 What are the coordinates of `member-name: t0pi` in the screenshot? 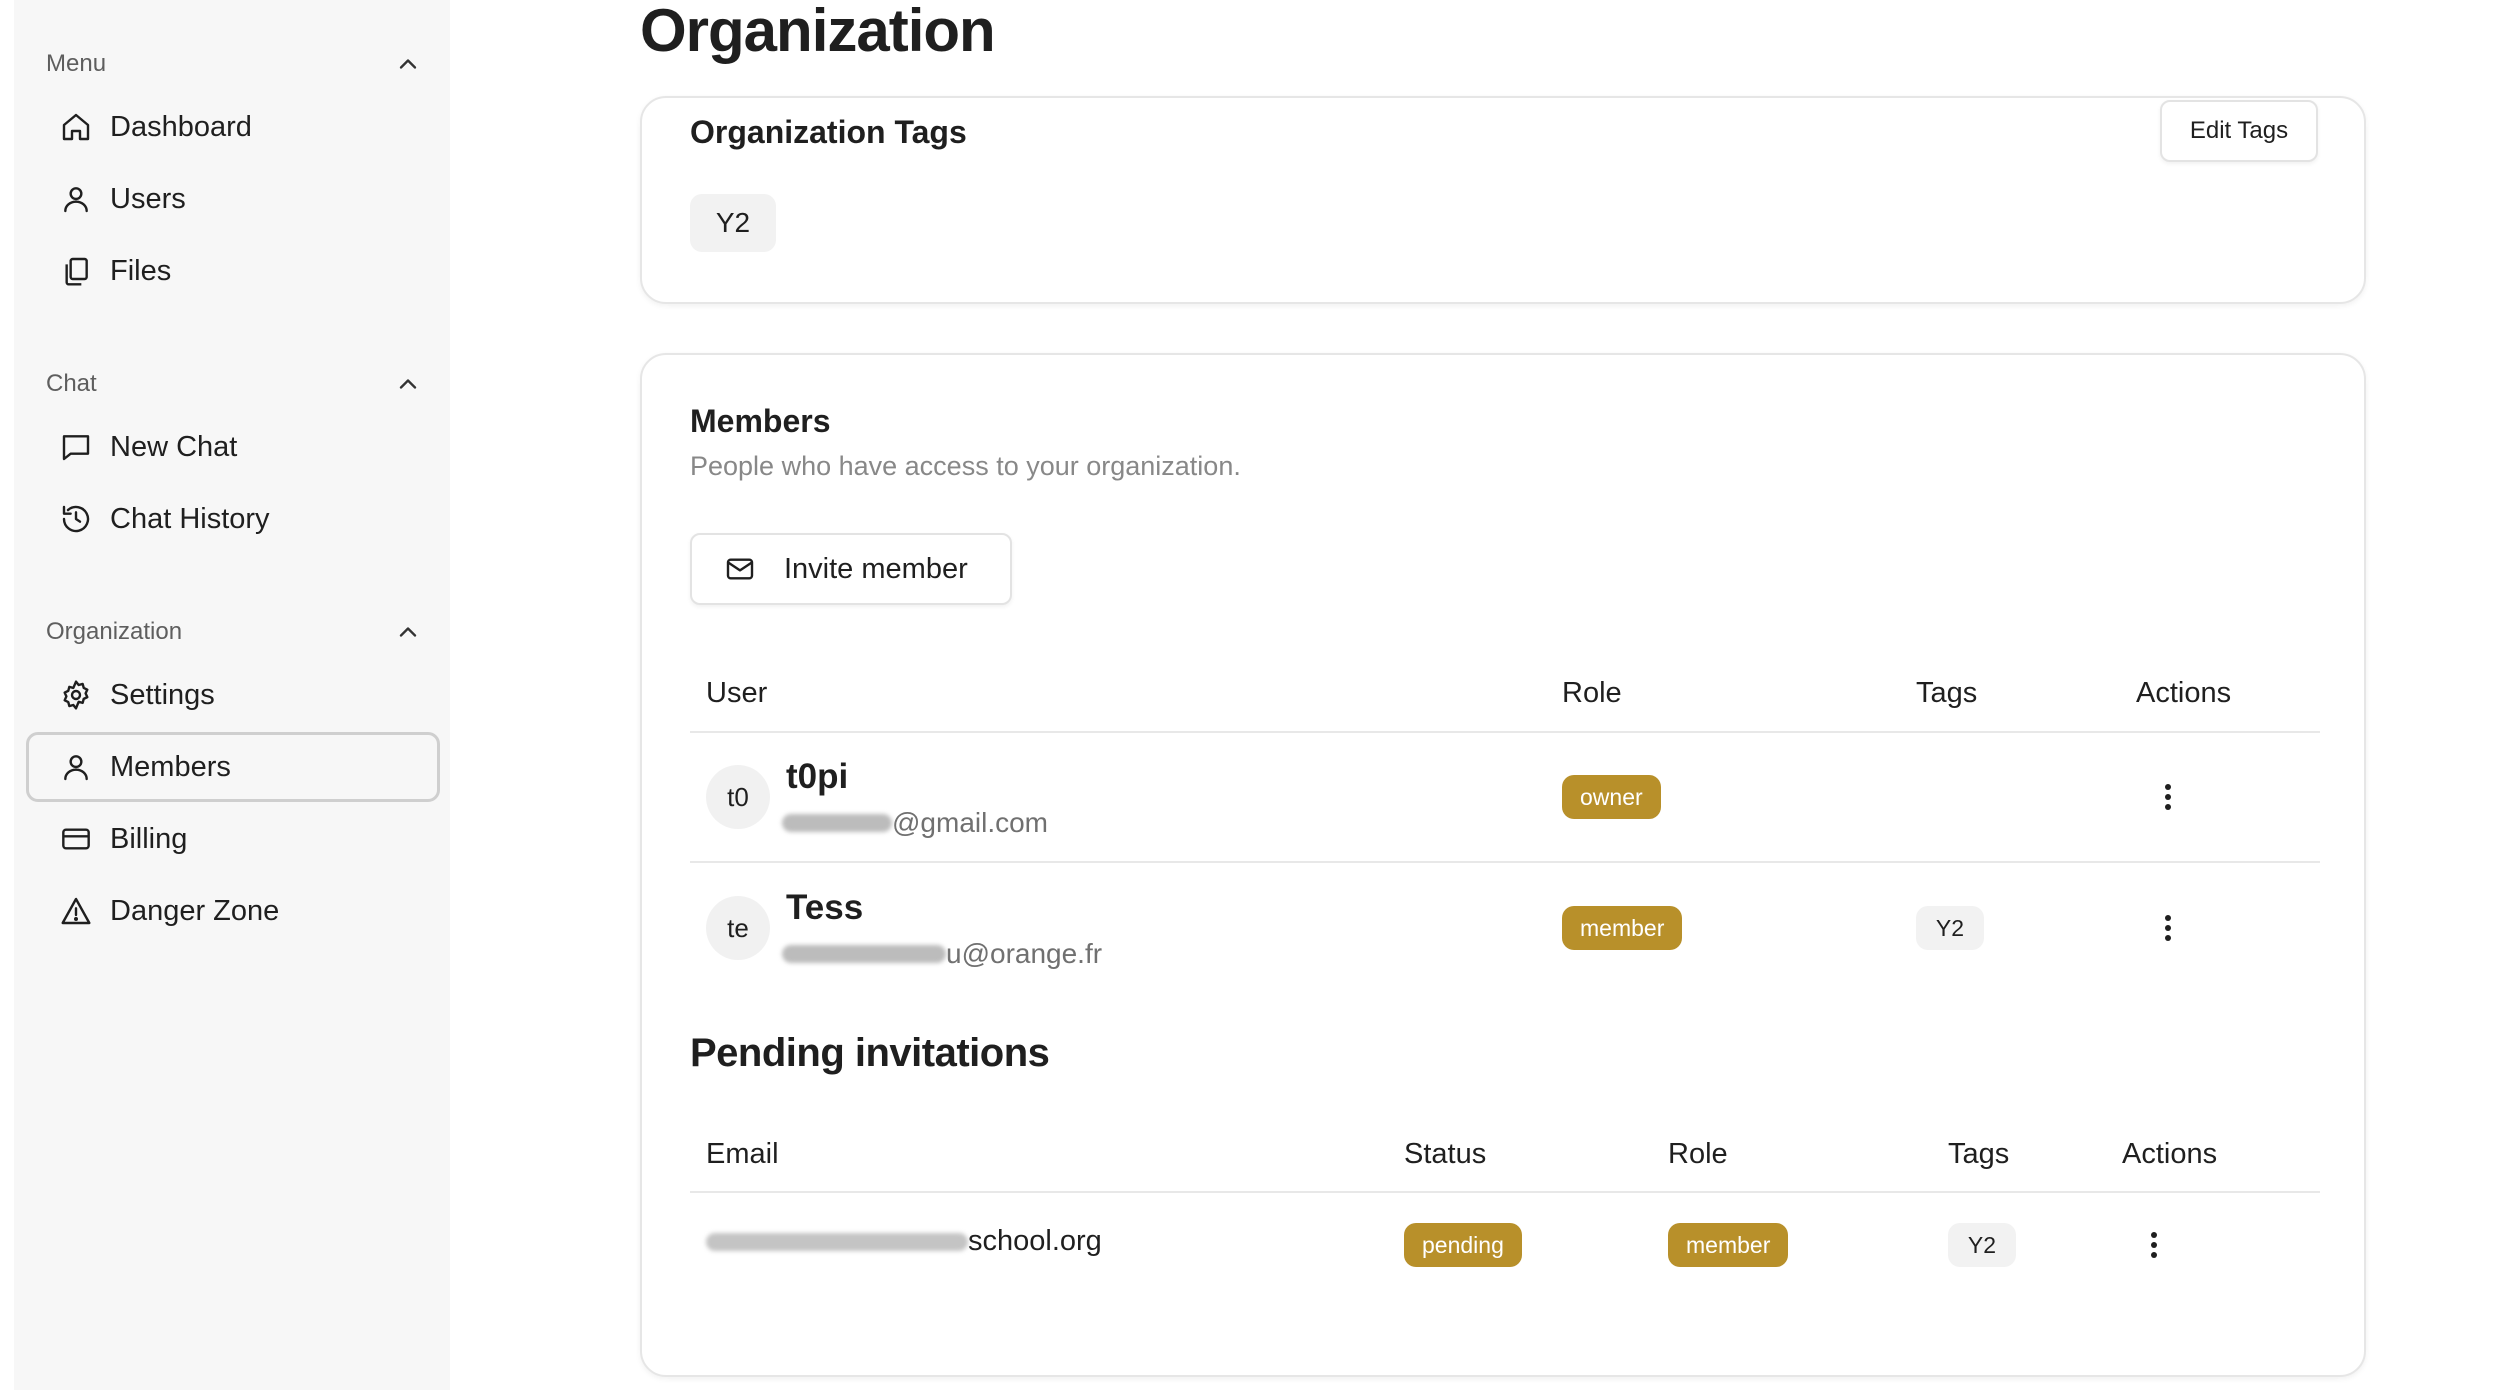 It's located at (817, 776).